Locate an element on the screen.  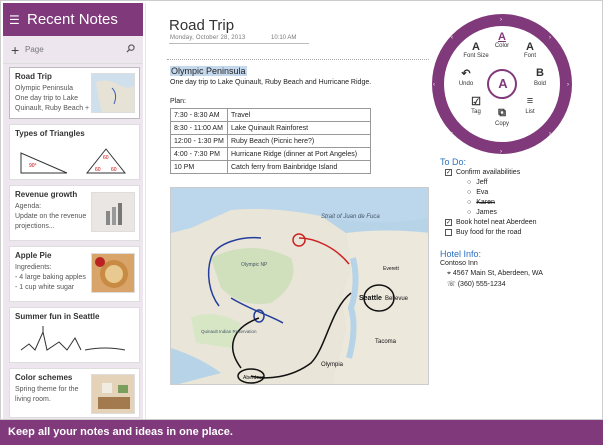
checkbox-unchecked is located at coordinates (448, 232).